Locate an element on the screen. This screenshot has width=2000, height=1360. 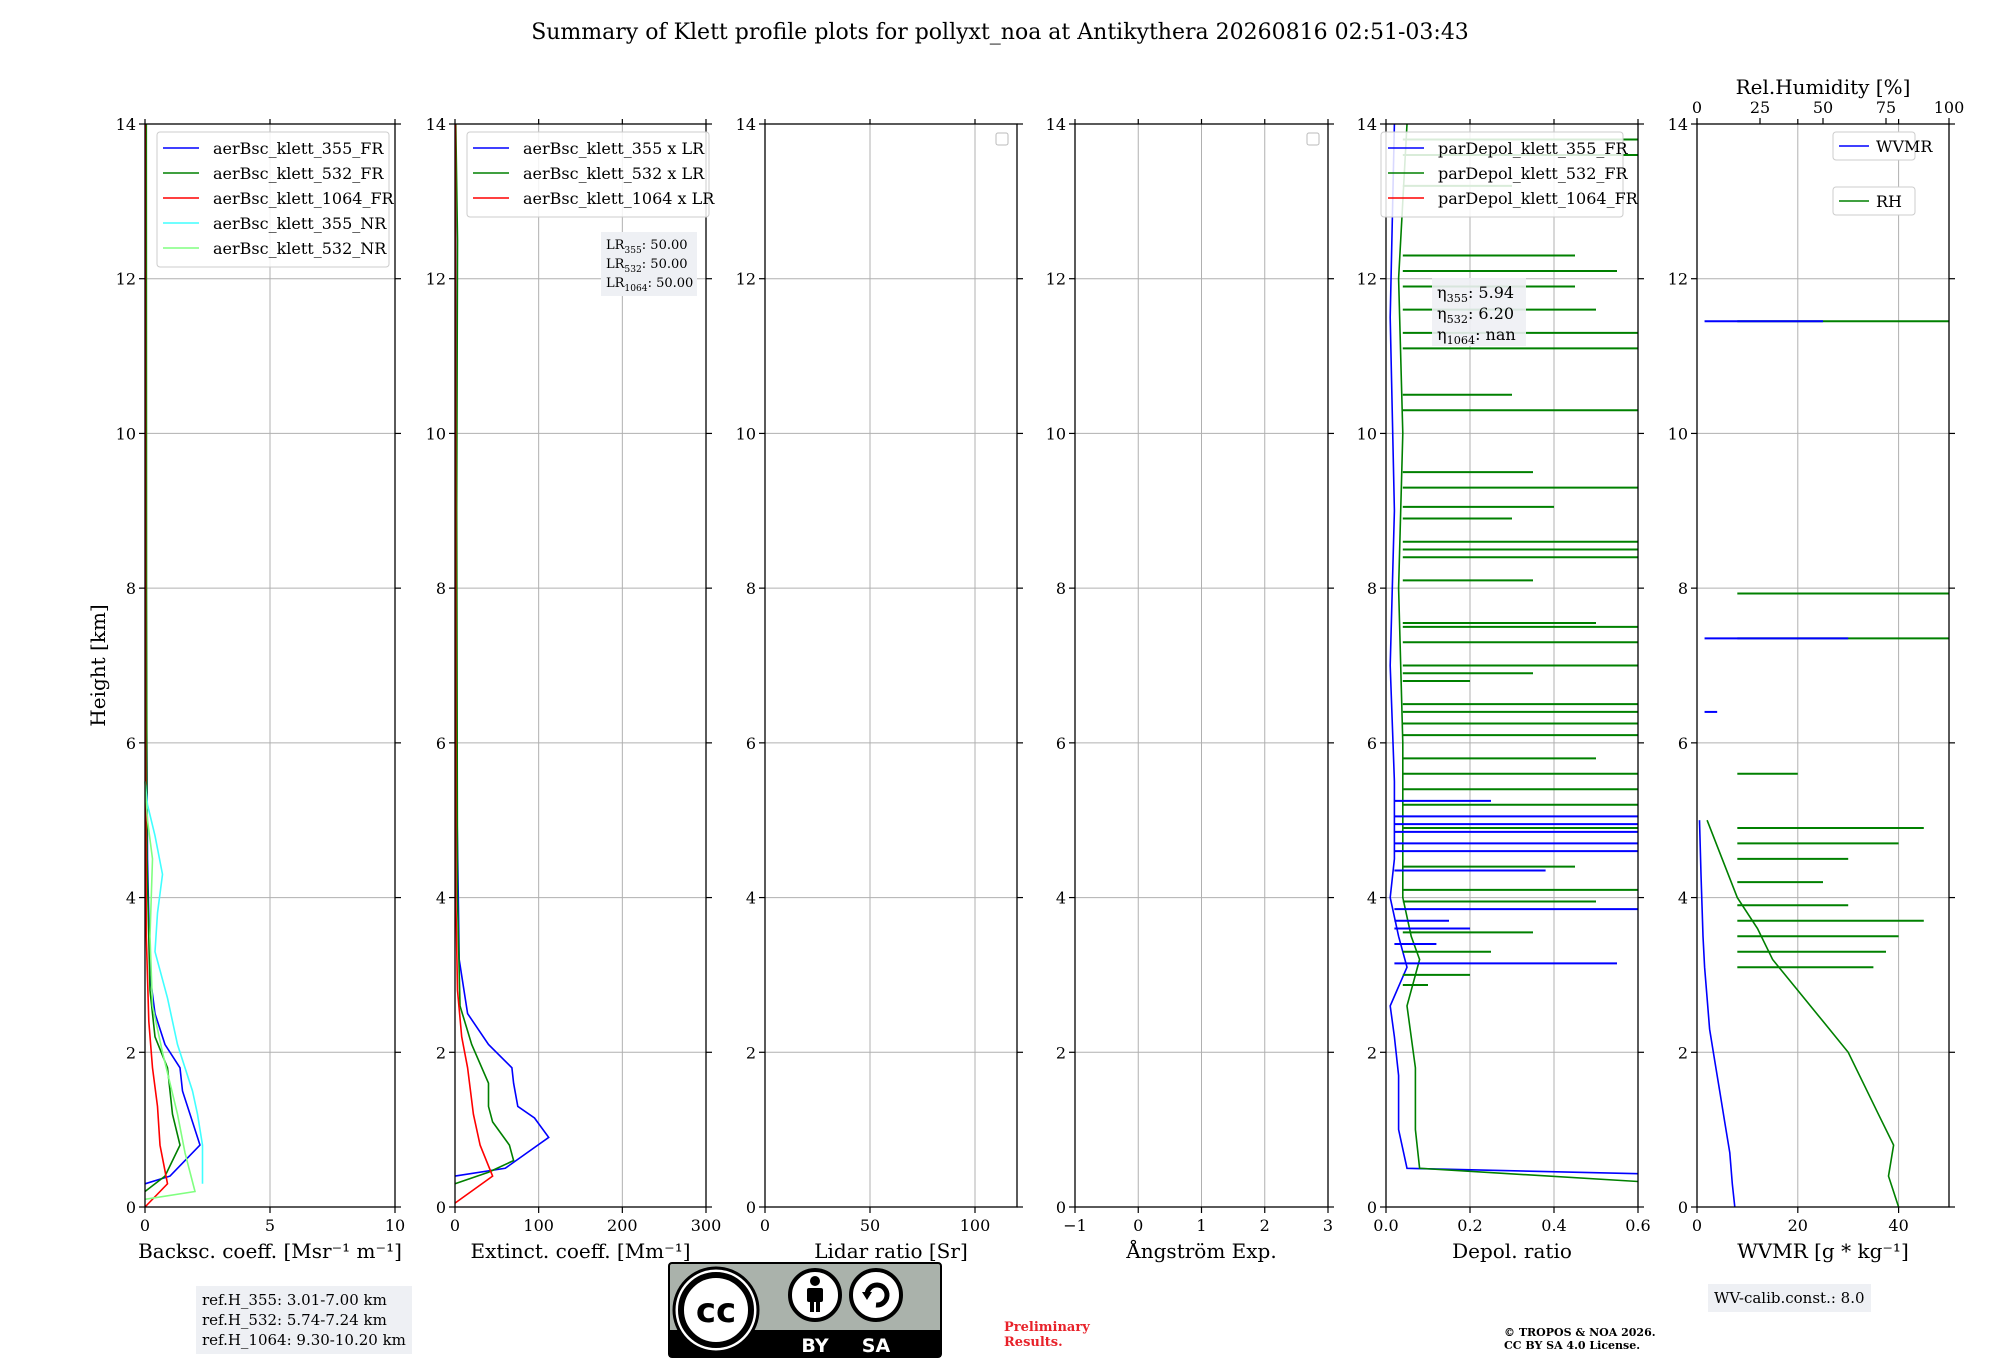
legend-label: WVMR is located at coordinates (1904, 146).